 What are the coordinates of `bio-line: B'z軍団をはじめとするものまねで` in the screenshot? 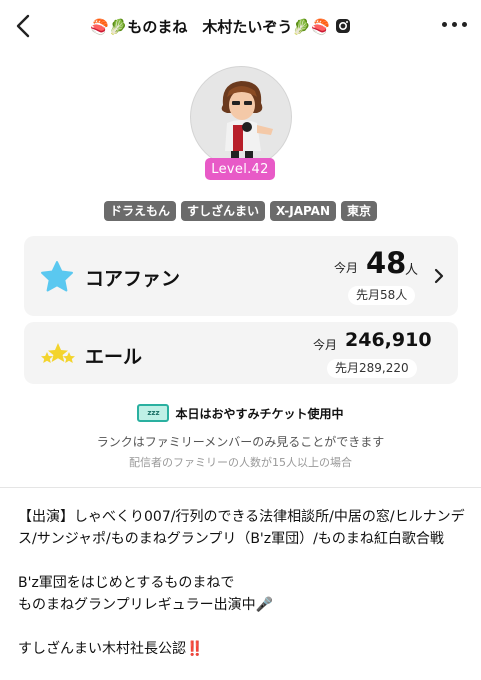 It's located at (126, 583).